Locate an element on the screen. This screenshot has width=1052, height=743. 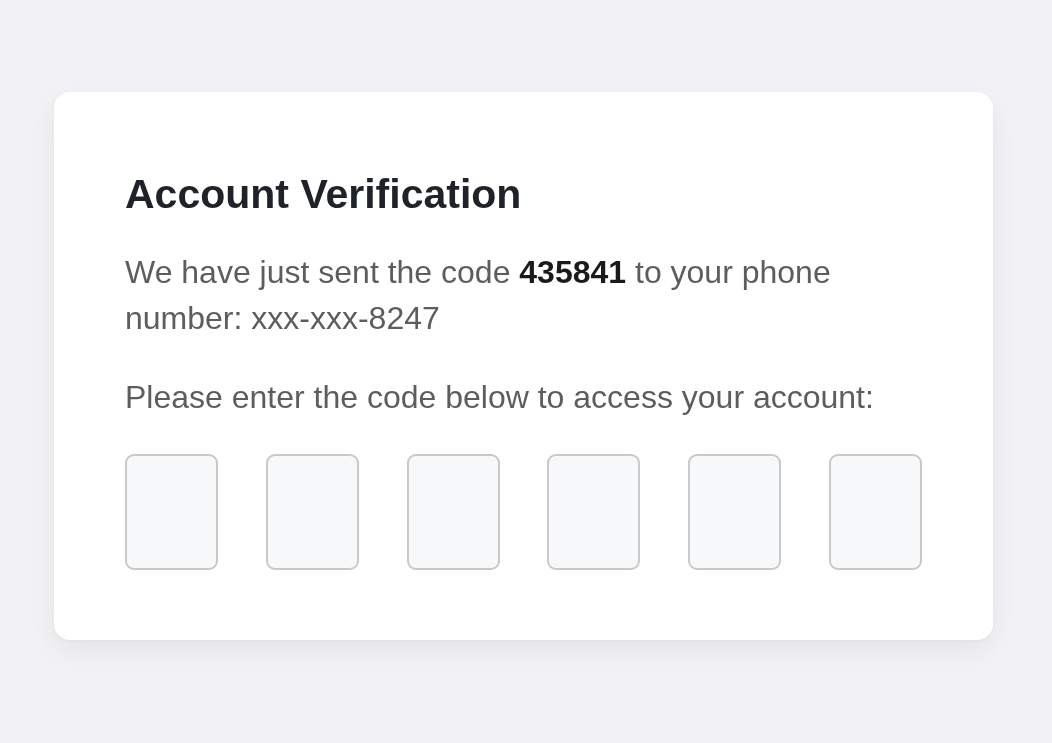
instruction-text: Please enter the code below to access your account: is located at coordinates (500, 397).